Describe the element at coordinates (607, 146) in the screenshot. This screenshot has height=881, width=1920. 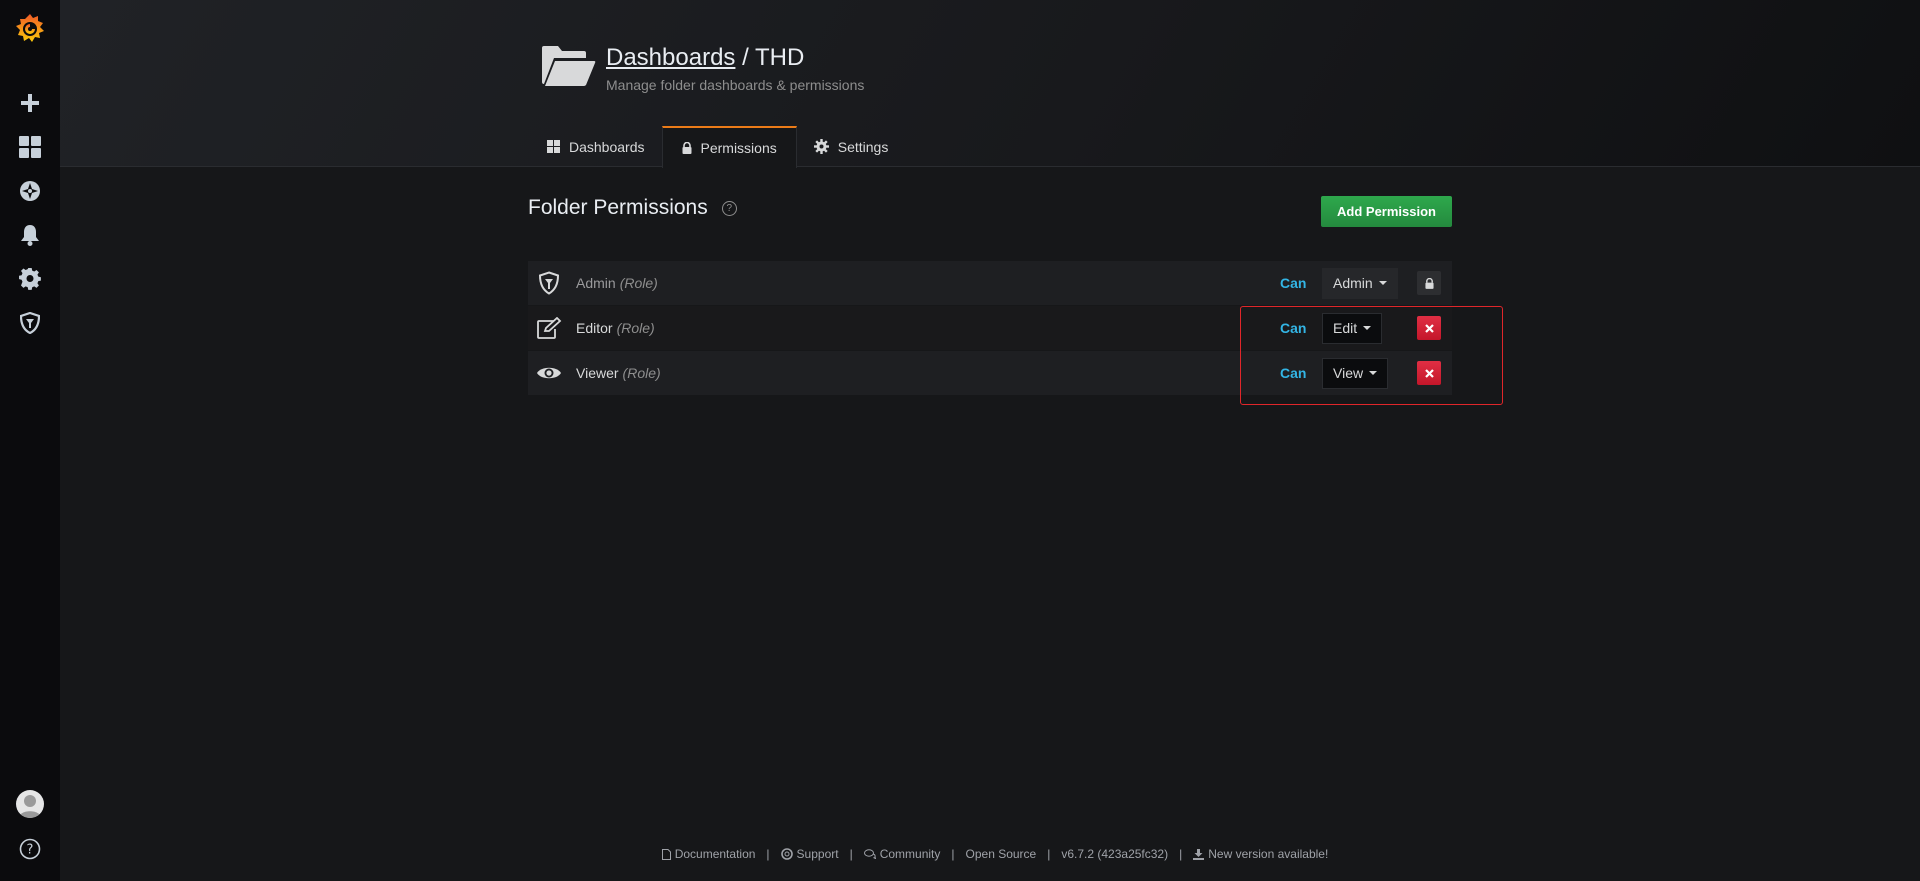
I see `tab-label: Dashboards` at that location.